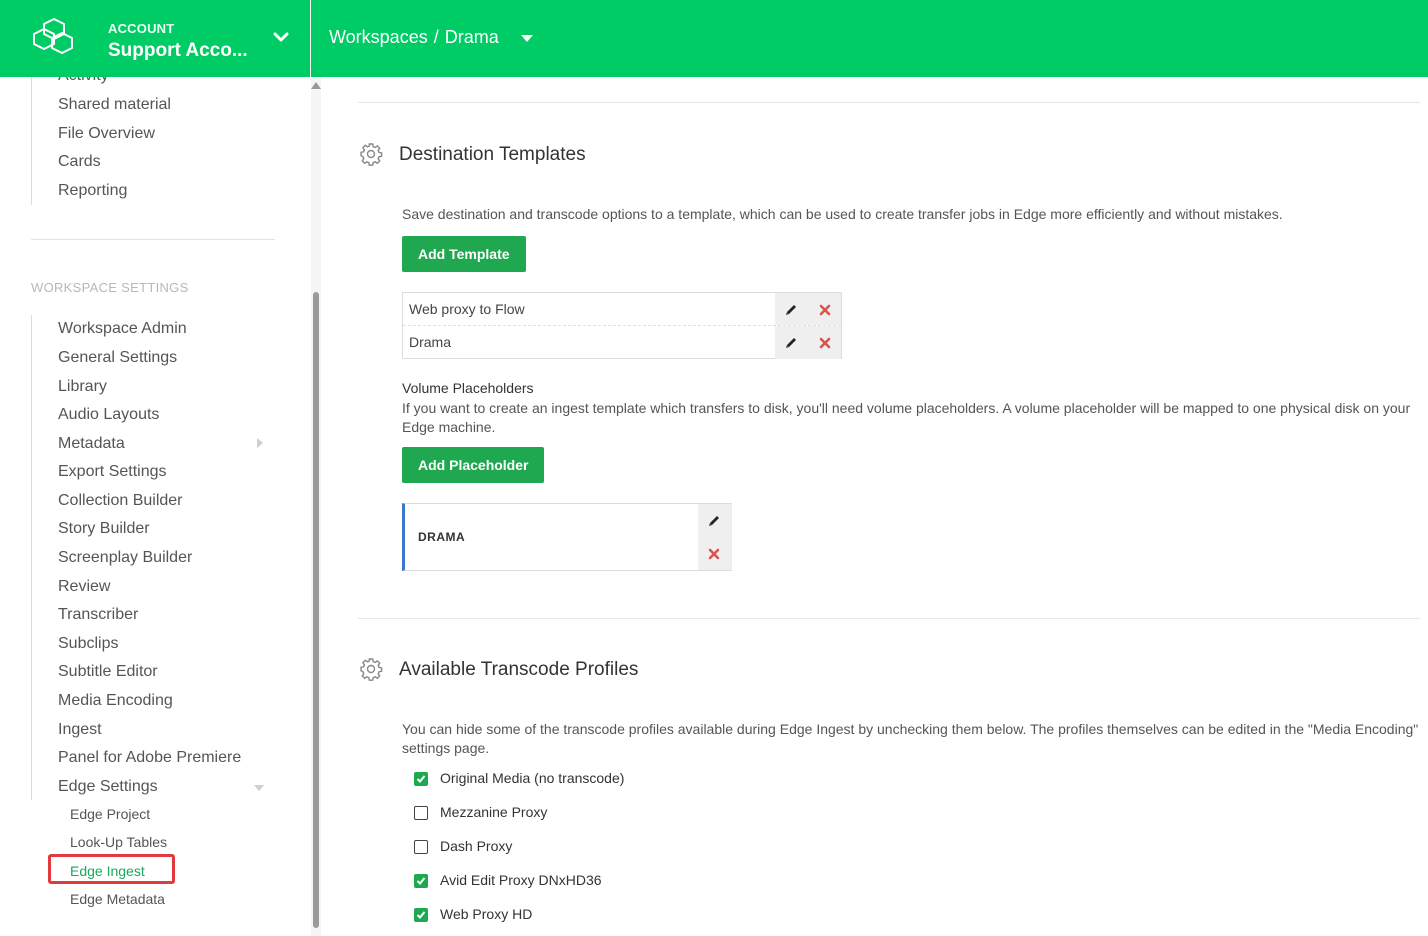 The image size is (1428, 936). What do you see at coordinates (715, 537) in the screenshot?
I see `placeholder-actions` at bounding box center [715, 537].